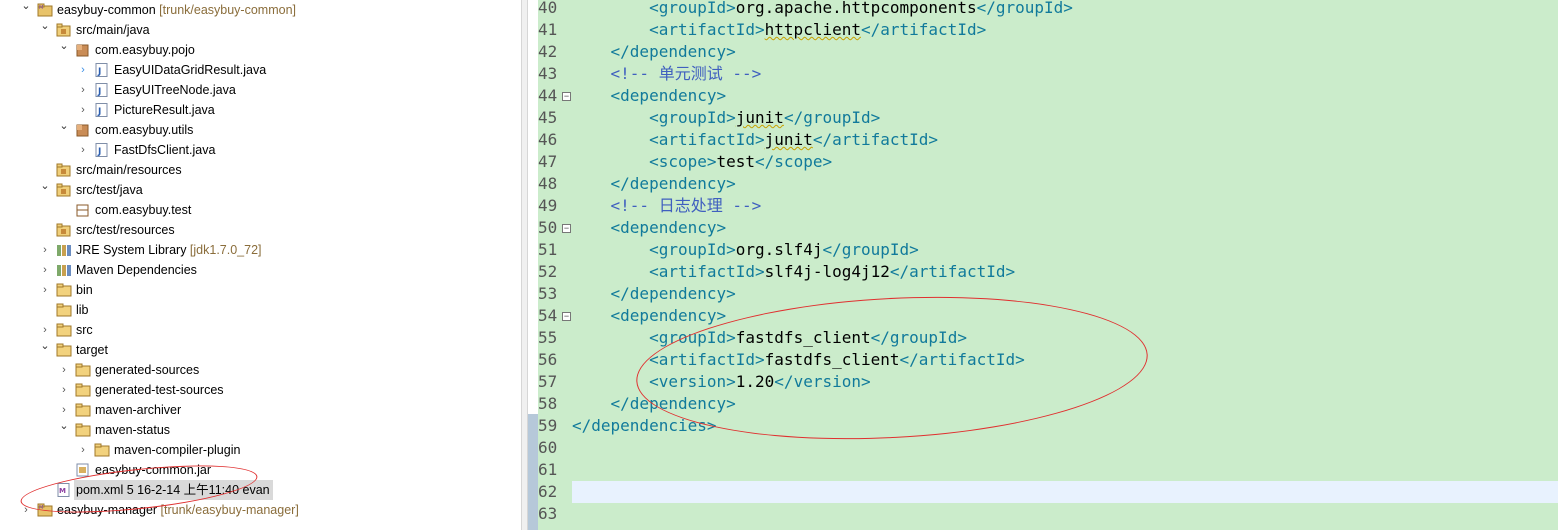 This screenshot has width=1558, height=530. I want to click on code-line: <scope>test</scope>, so click(1062, 162).